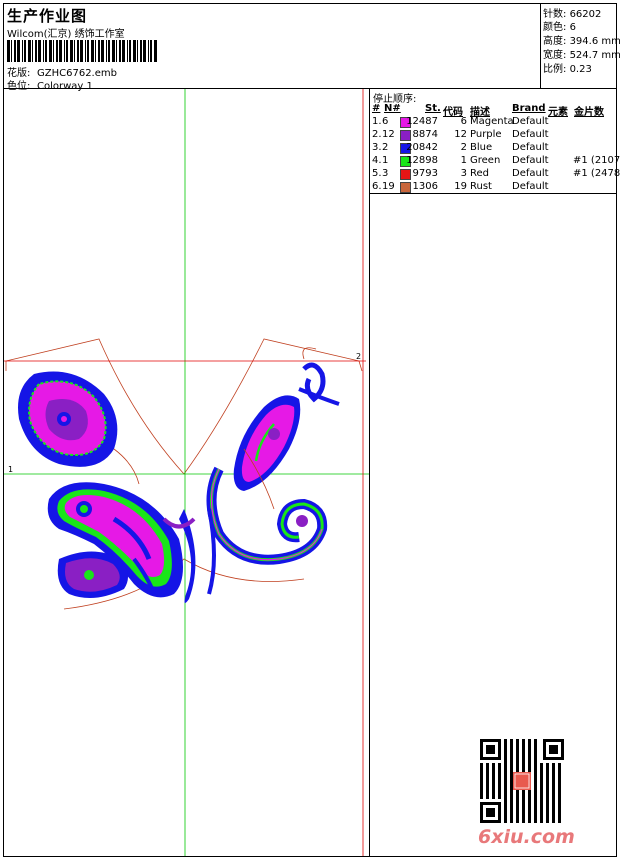 The height and width of the screenshot is (860, 620). Describe the element at coordinates (596, 160) in the screenshot. I see `cell-sequin: #1 (2107)` at that location.